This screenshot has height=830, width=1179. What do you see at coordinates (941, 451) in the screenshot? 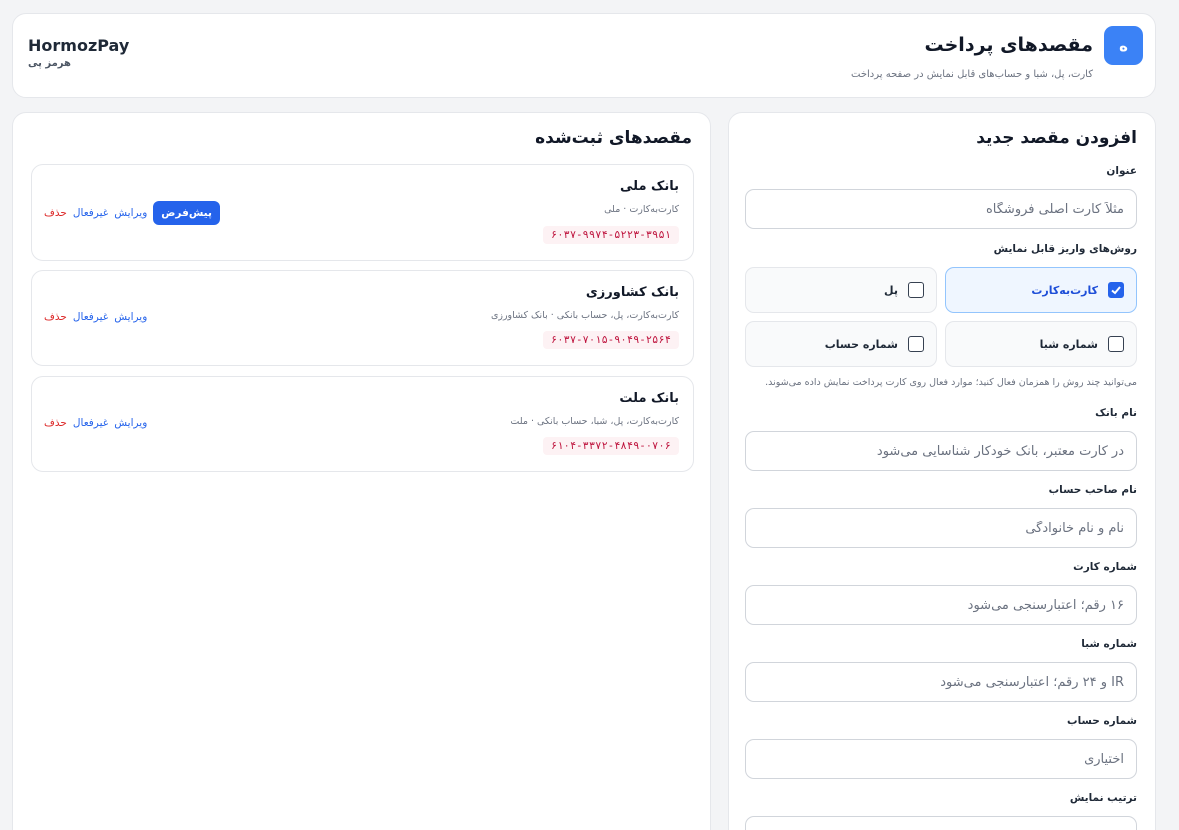
I see `bank-input` at bounding box center [941, 451].